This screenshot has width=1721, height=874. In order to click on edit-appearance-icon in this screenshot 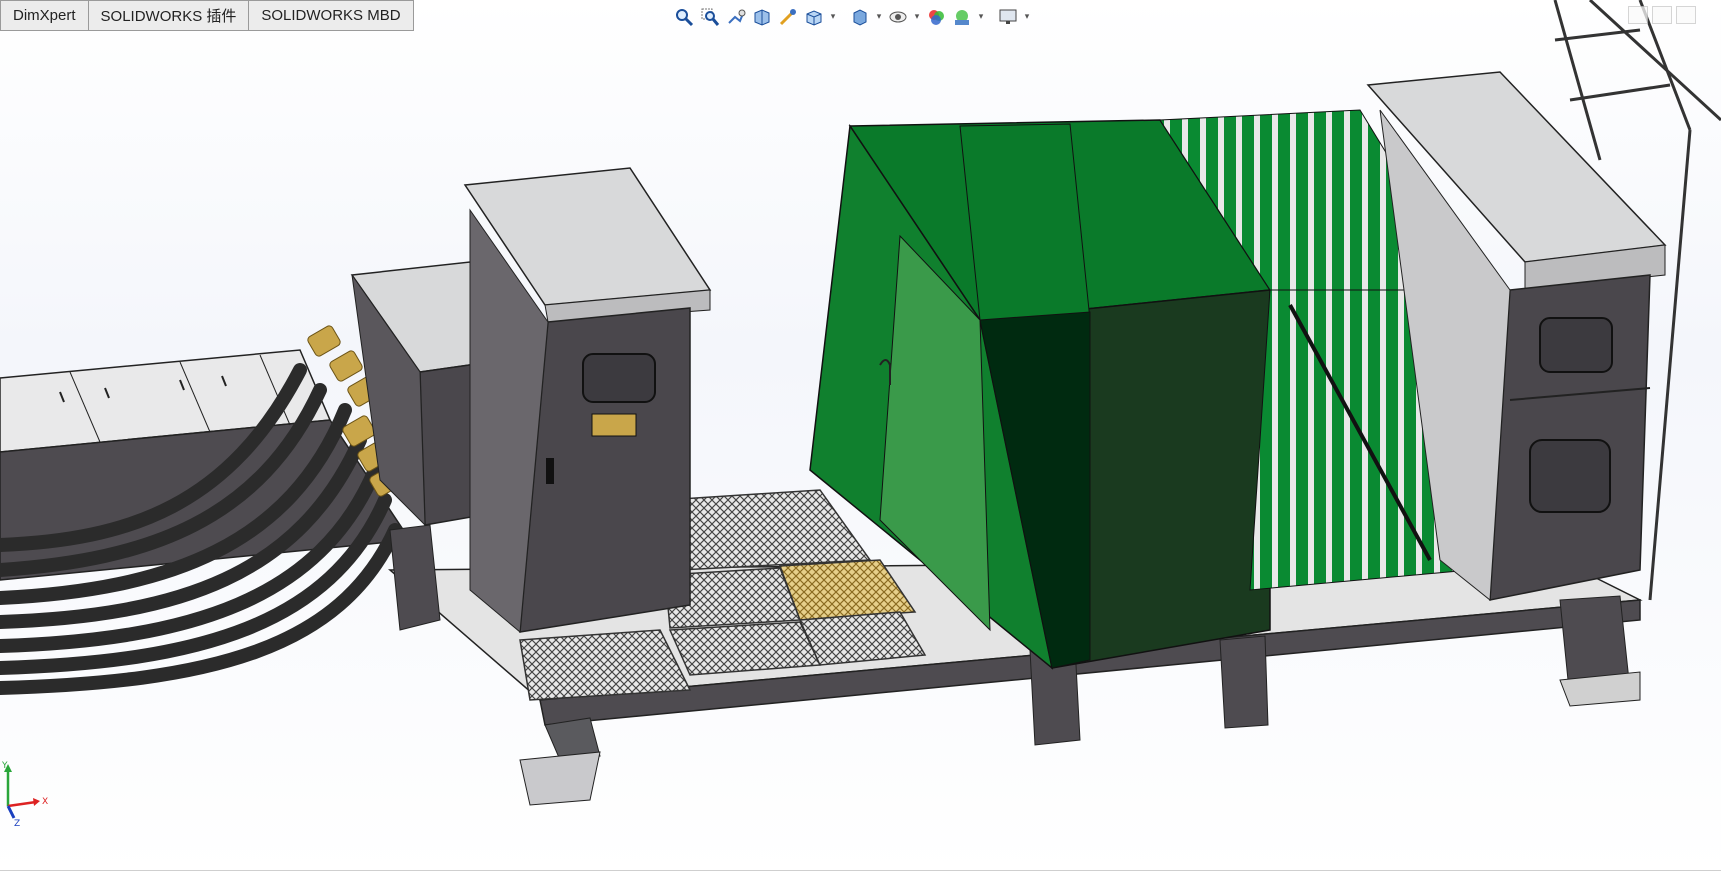, I will do `click(936, 17)`.